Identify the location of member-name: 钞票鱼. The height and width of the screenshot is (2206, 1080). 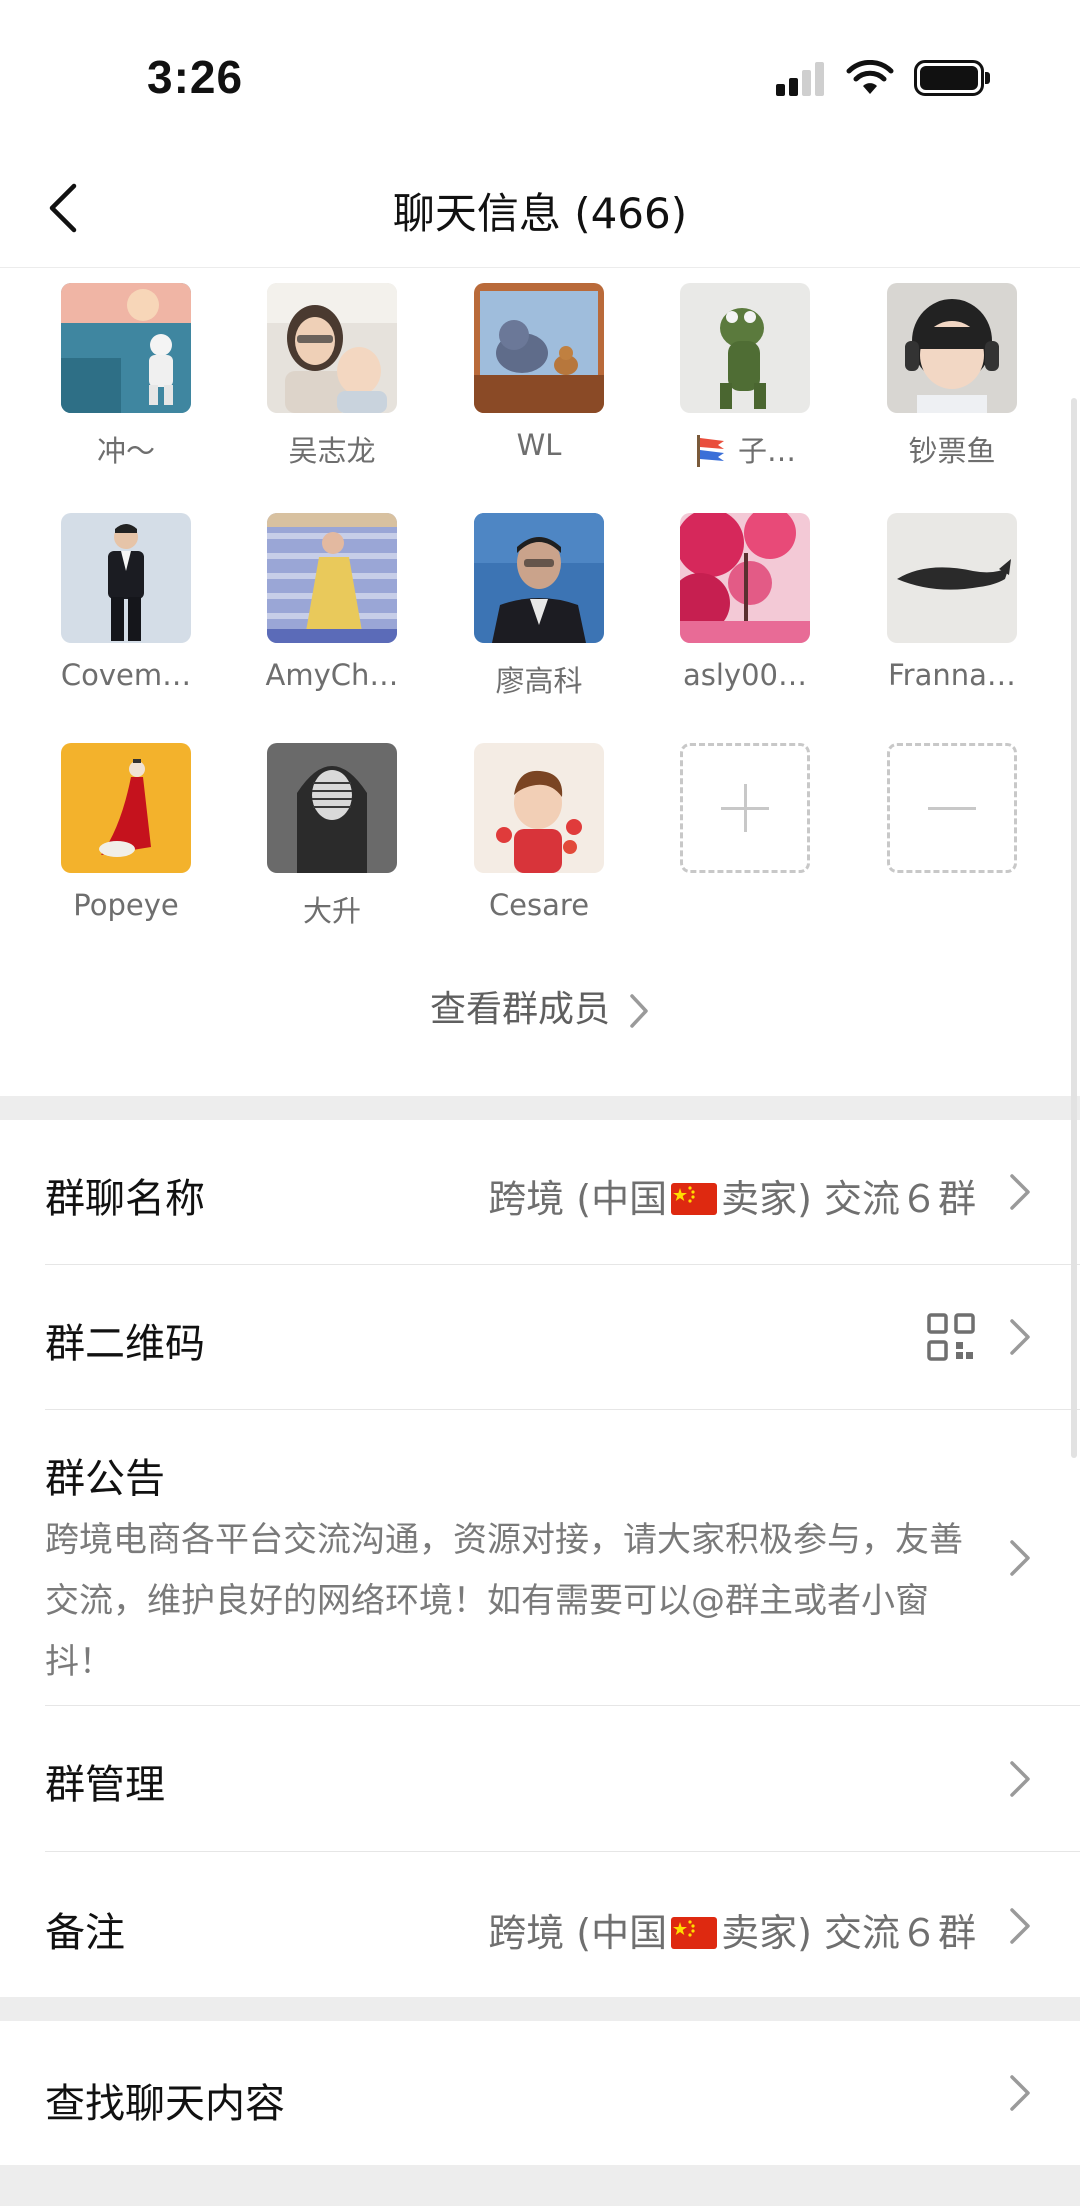
(952, 451).